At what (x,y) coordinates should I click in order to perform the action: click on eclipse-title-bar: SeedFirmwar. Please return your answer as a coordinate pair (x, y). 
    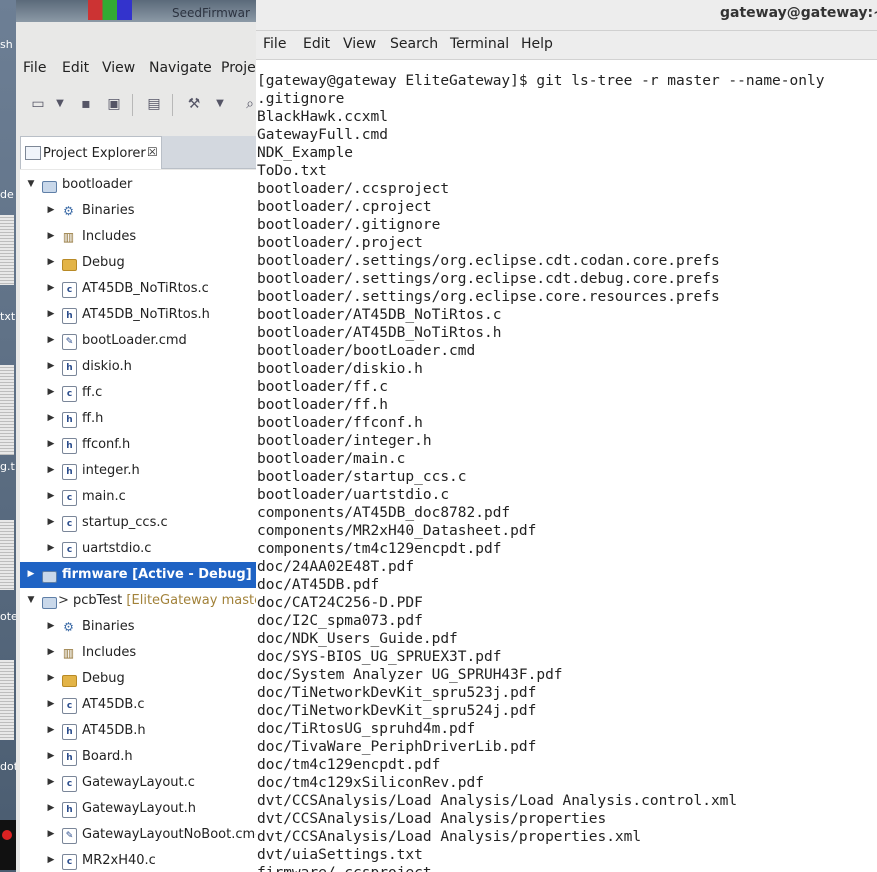
    Looking at the image, I should click on (136, 11).